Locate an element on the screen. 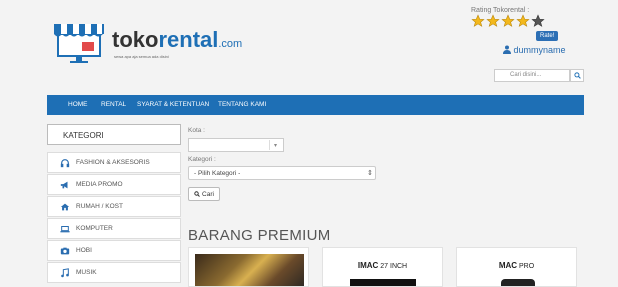  product-card is located at coordinates (248, 267).